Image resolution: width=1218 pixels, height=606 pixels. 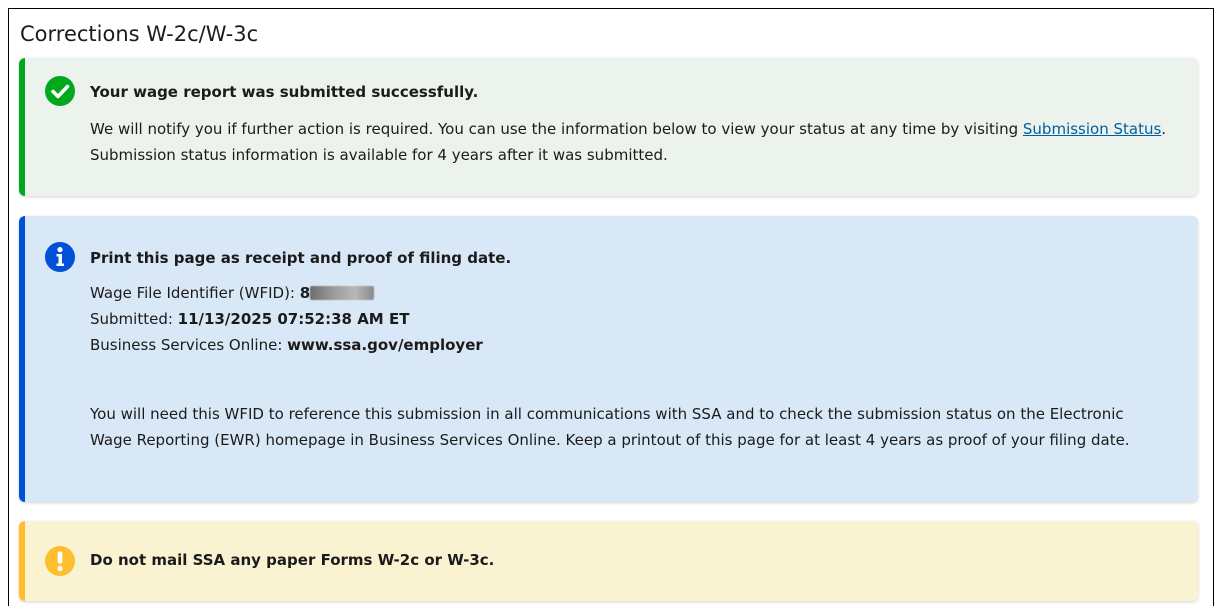 What do you see at coordinates (22, 359) in the screenshot?
I see `info-alert-accent-bar` at bounding box center [22, 359].